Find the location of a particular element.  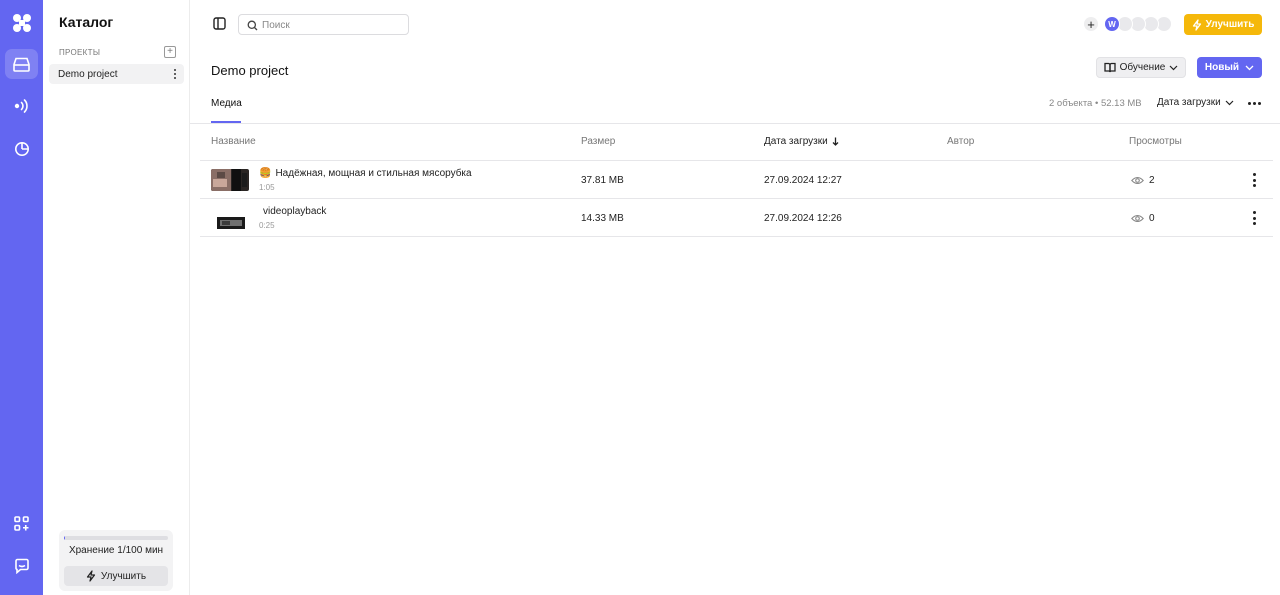

chat-support-icon is located at coordinates (21, 566).